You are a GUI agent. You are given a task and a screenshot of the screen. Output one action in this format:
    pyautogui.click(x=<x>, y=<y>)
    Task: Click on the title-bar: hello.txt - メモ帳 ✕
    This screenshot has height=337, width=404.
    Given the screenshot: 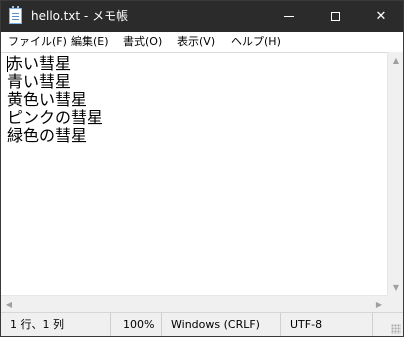 What is the action you would take?
    pyautogui.click(x=202, y=16)
    